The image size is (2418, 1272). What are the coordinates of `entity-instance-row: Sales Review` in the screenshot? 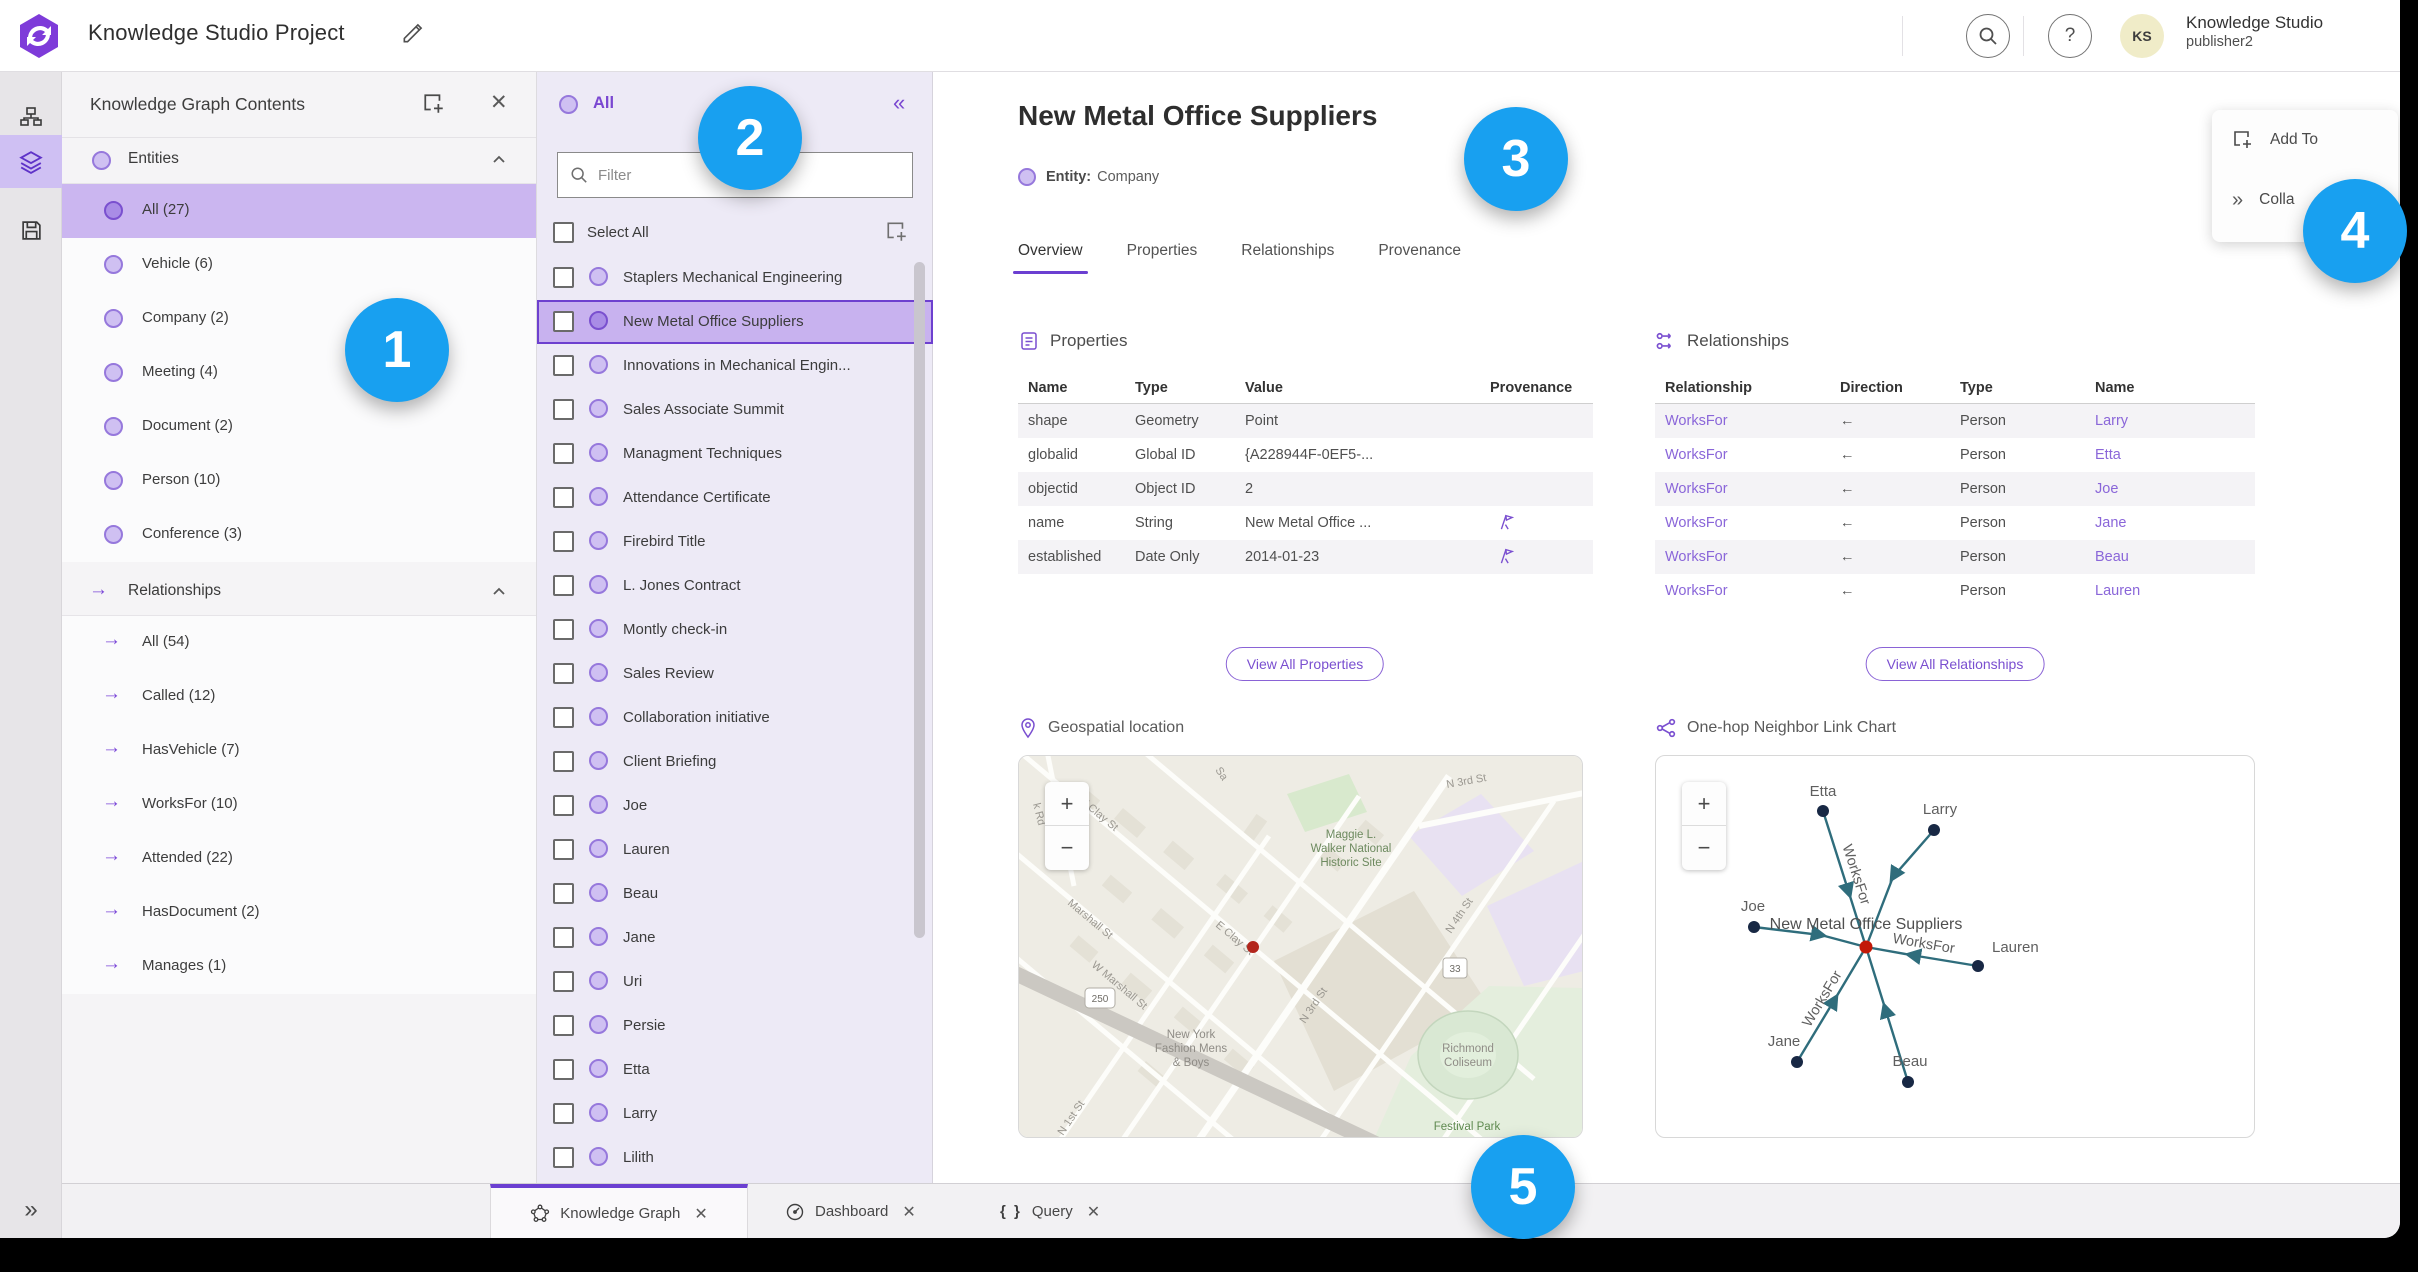 It's located at (735, 674).